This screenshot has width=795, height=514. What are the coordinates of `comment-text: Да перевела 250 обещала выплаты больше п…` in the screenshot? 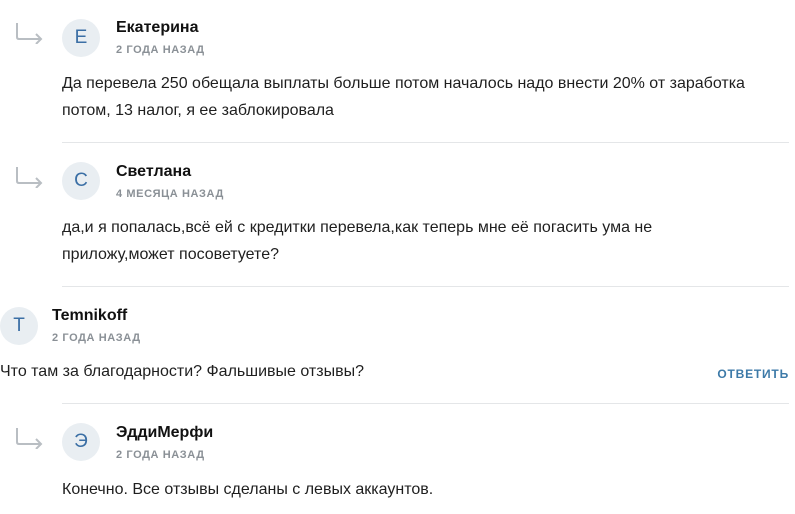 It's located at (403, 97).